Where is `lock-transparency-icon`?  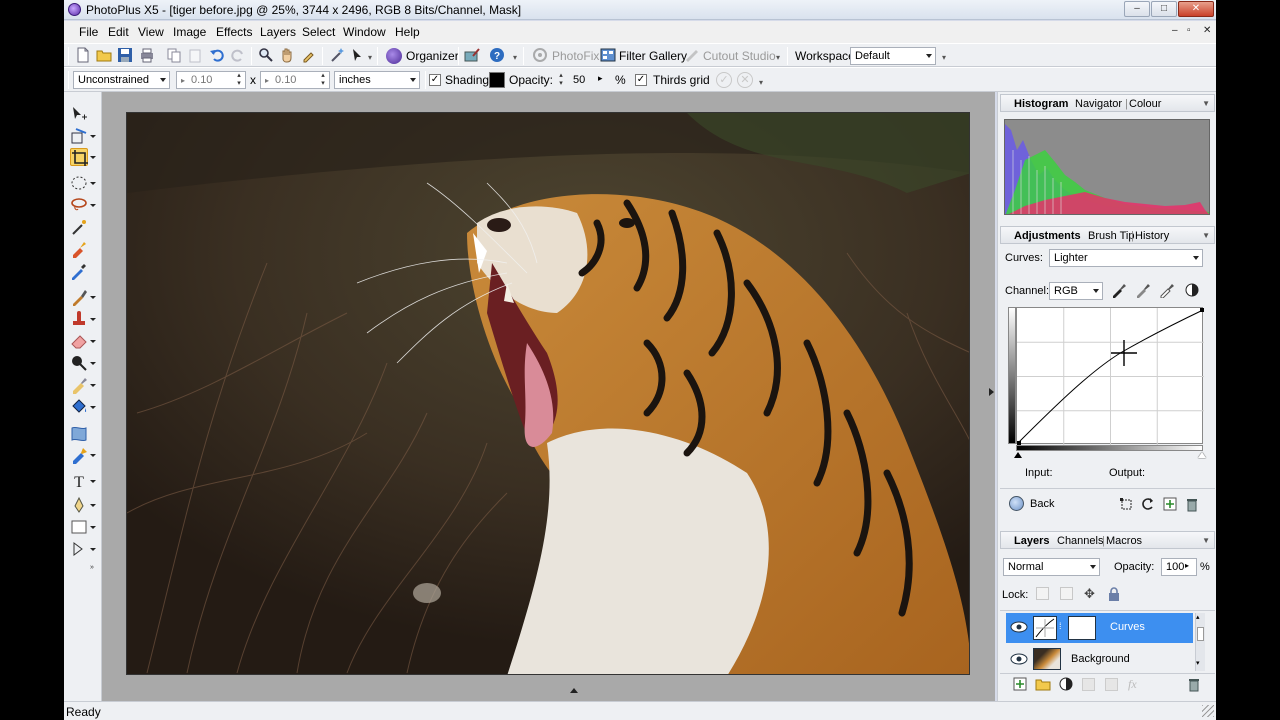
lock-transparency-icon is located at coordinates (1042, 593).